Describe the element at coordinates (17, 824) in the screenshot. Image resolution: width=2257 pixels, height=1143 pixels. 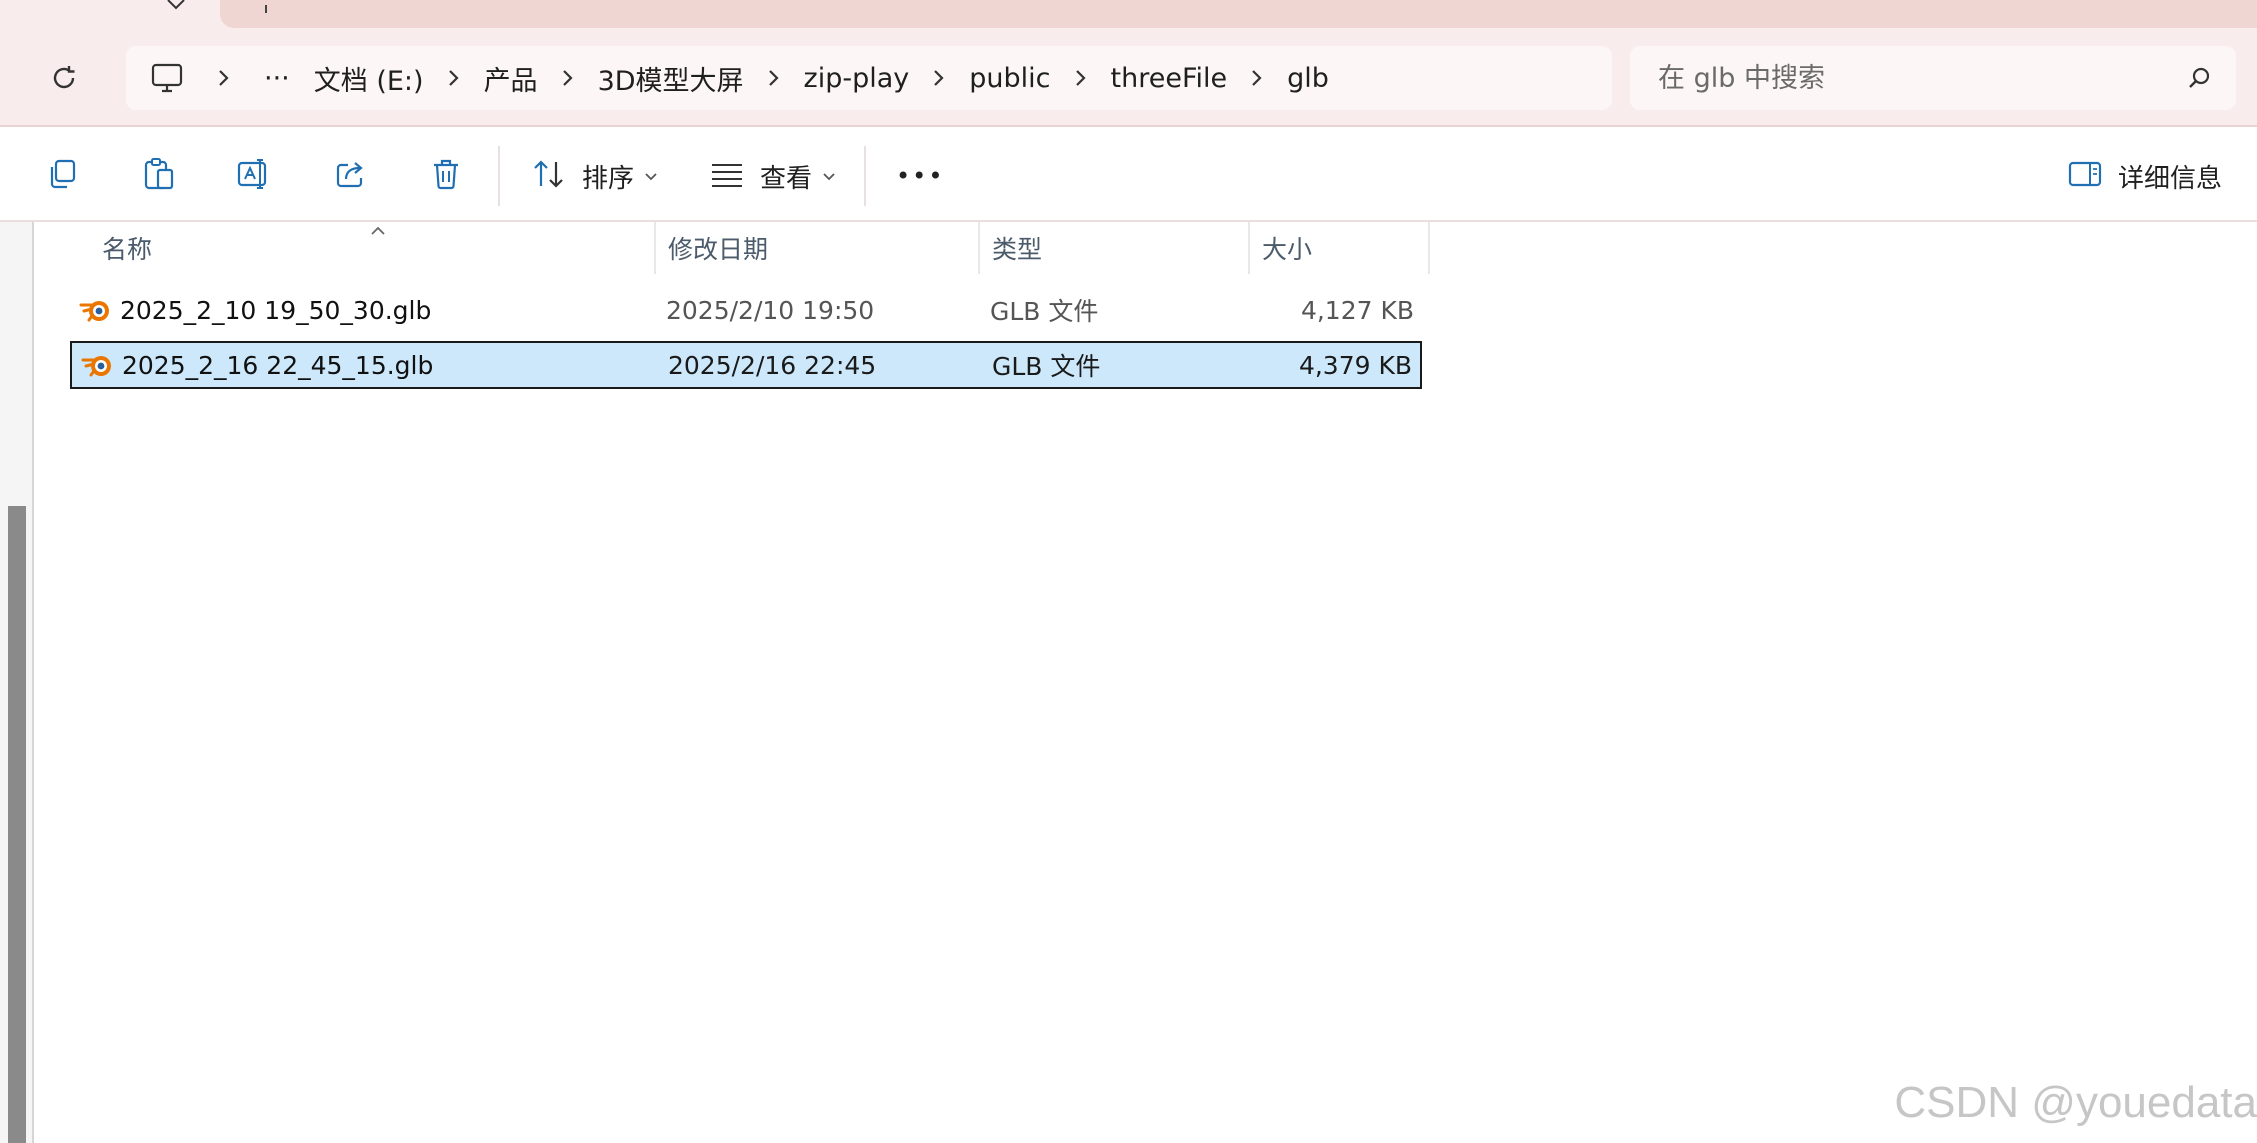
I see `navigation-scrollbar` at that location.